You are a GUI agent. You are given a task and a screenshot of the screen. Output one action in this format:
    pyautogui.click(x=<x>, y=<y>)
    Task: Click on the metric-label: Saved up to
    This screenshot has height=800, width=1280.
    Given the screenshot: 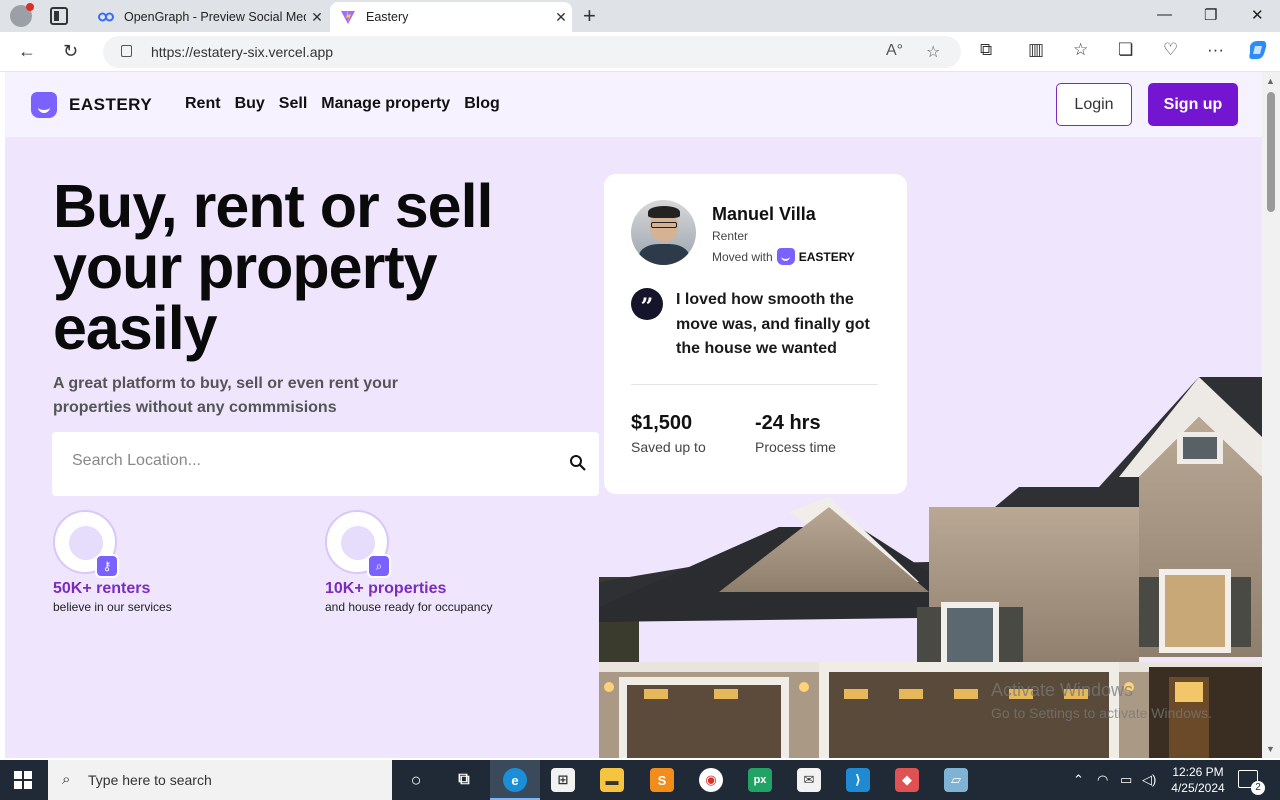 What is the action you would take?
    pyautogui.click(x=668, y=447)
    